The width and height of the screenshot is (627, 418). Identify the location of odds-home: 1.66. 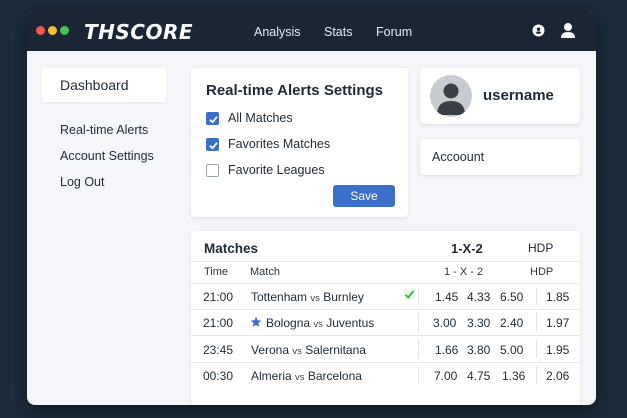
(446, 350).